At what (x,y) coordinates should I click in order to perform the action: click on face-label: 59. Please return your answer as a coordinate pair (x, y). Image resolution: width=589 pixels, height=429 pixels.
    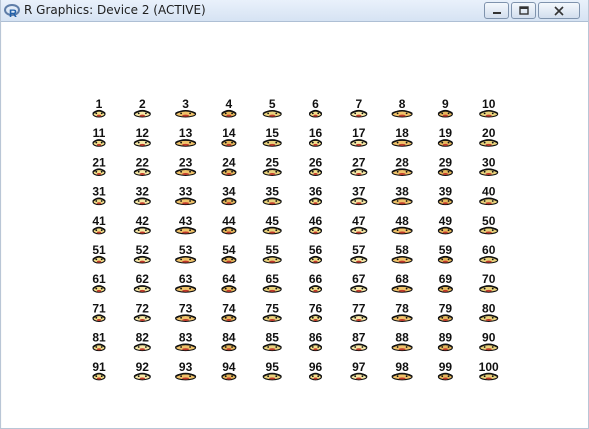
    Looking at the image, I should click on (446, 250).